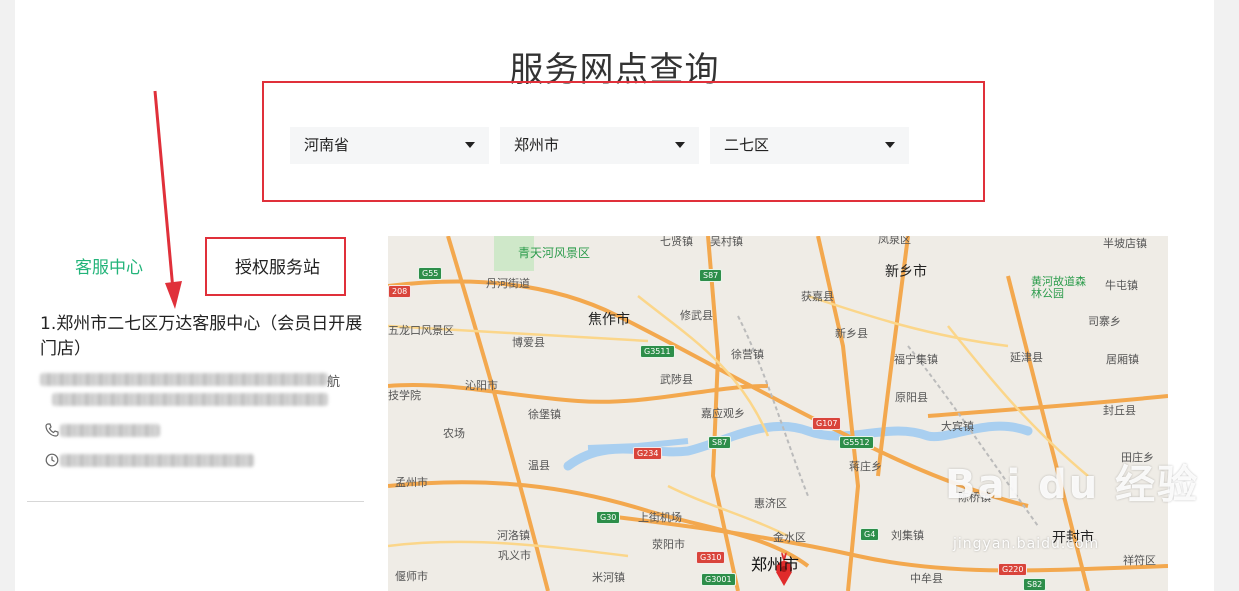  Describe the element at coordinates (657, 351) in the screenshot. I see `highway-shield: G3511` at that location.